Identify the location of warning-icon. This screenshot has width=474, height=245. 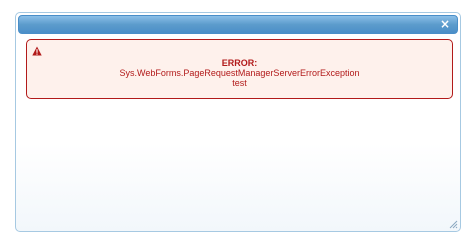
(37, 51).